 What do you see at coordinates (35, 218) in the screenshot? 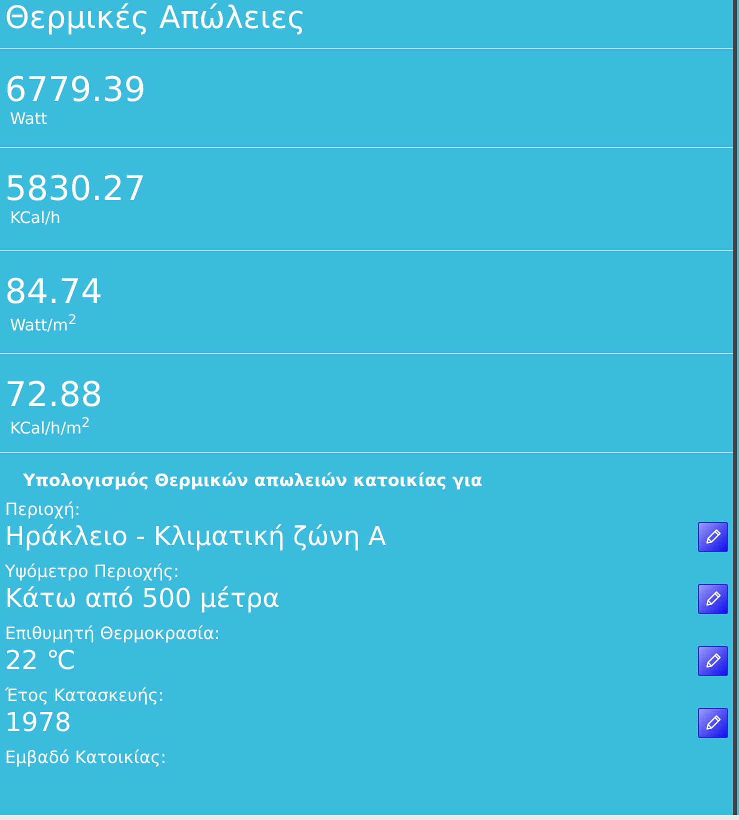
I see `result-unit: KCal/h` at bounding box center [35, 218].